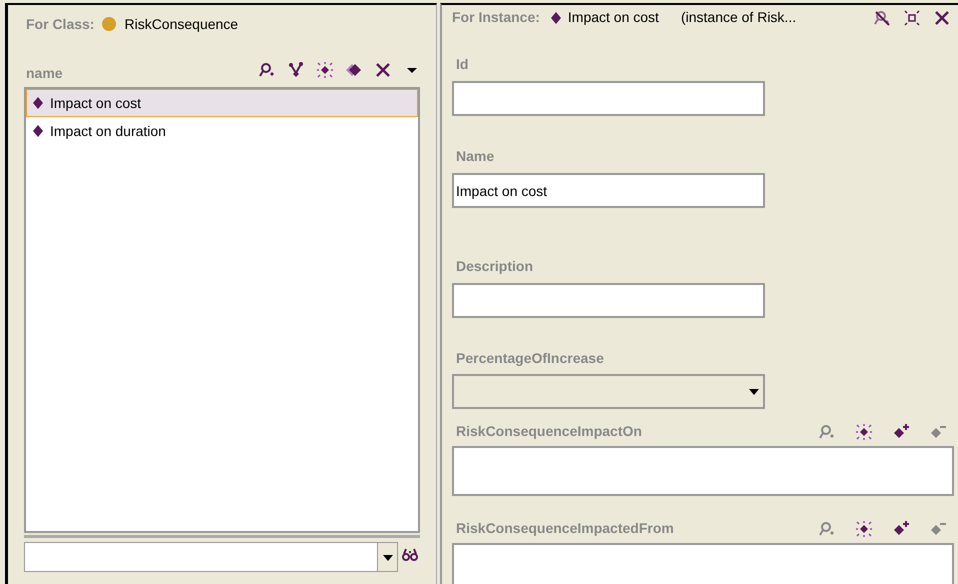  What do you see at coordinates (45, 73) in the screenshot?
I see `column-header: name` at bounding box center [45, 73].